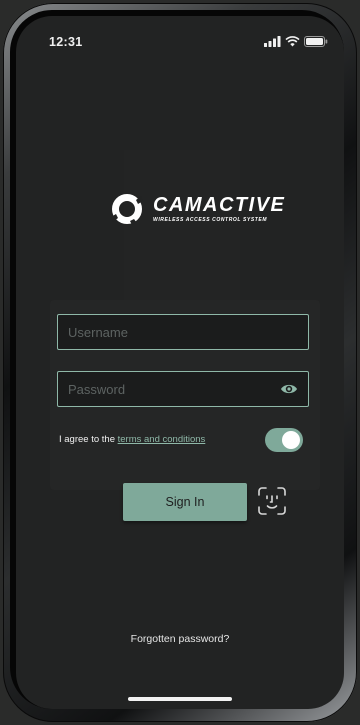 The height and width of the screenshot is (725, 360). I want to click on terms-toggle, so click(284, 440).